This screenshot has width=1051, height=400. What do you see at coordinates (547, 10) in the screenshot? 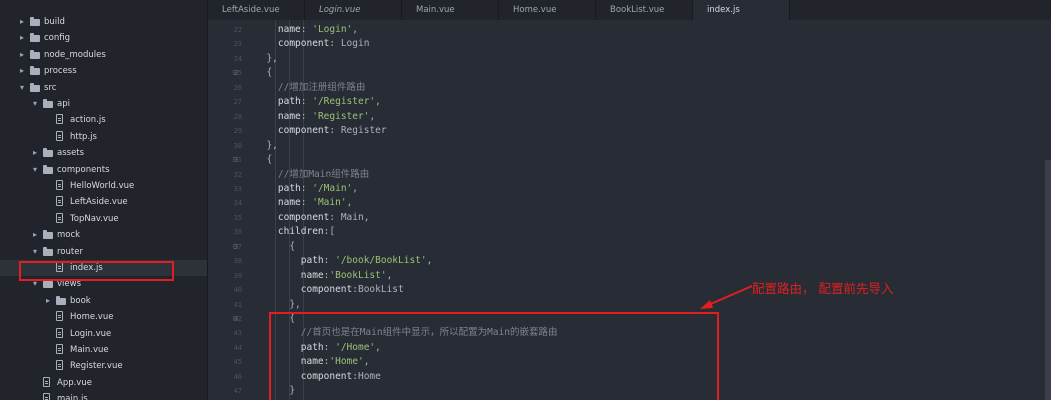
I see `editor-tab: Home.vue` at bounding box center [547, 10].